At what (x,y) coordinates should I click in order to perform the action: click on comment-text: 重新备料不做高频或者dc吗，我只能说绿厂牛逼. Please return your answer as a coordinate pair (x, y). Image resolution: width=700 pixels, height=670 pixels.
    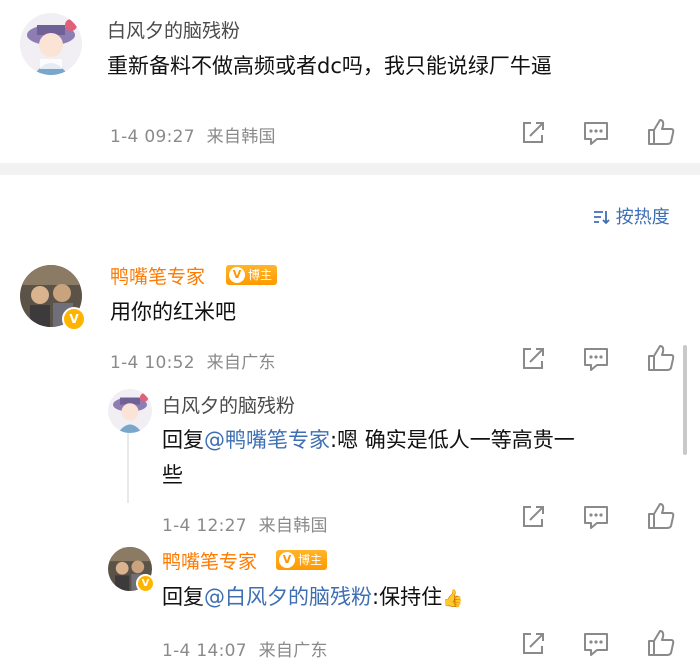
    Looking at the image, I should click on (329, 66).